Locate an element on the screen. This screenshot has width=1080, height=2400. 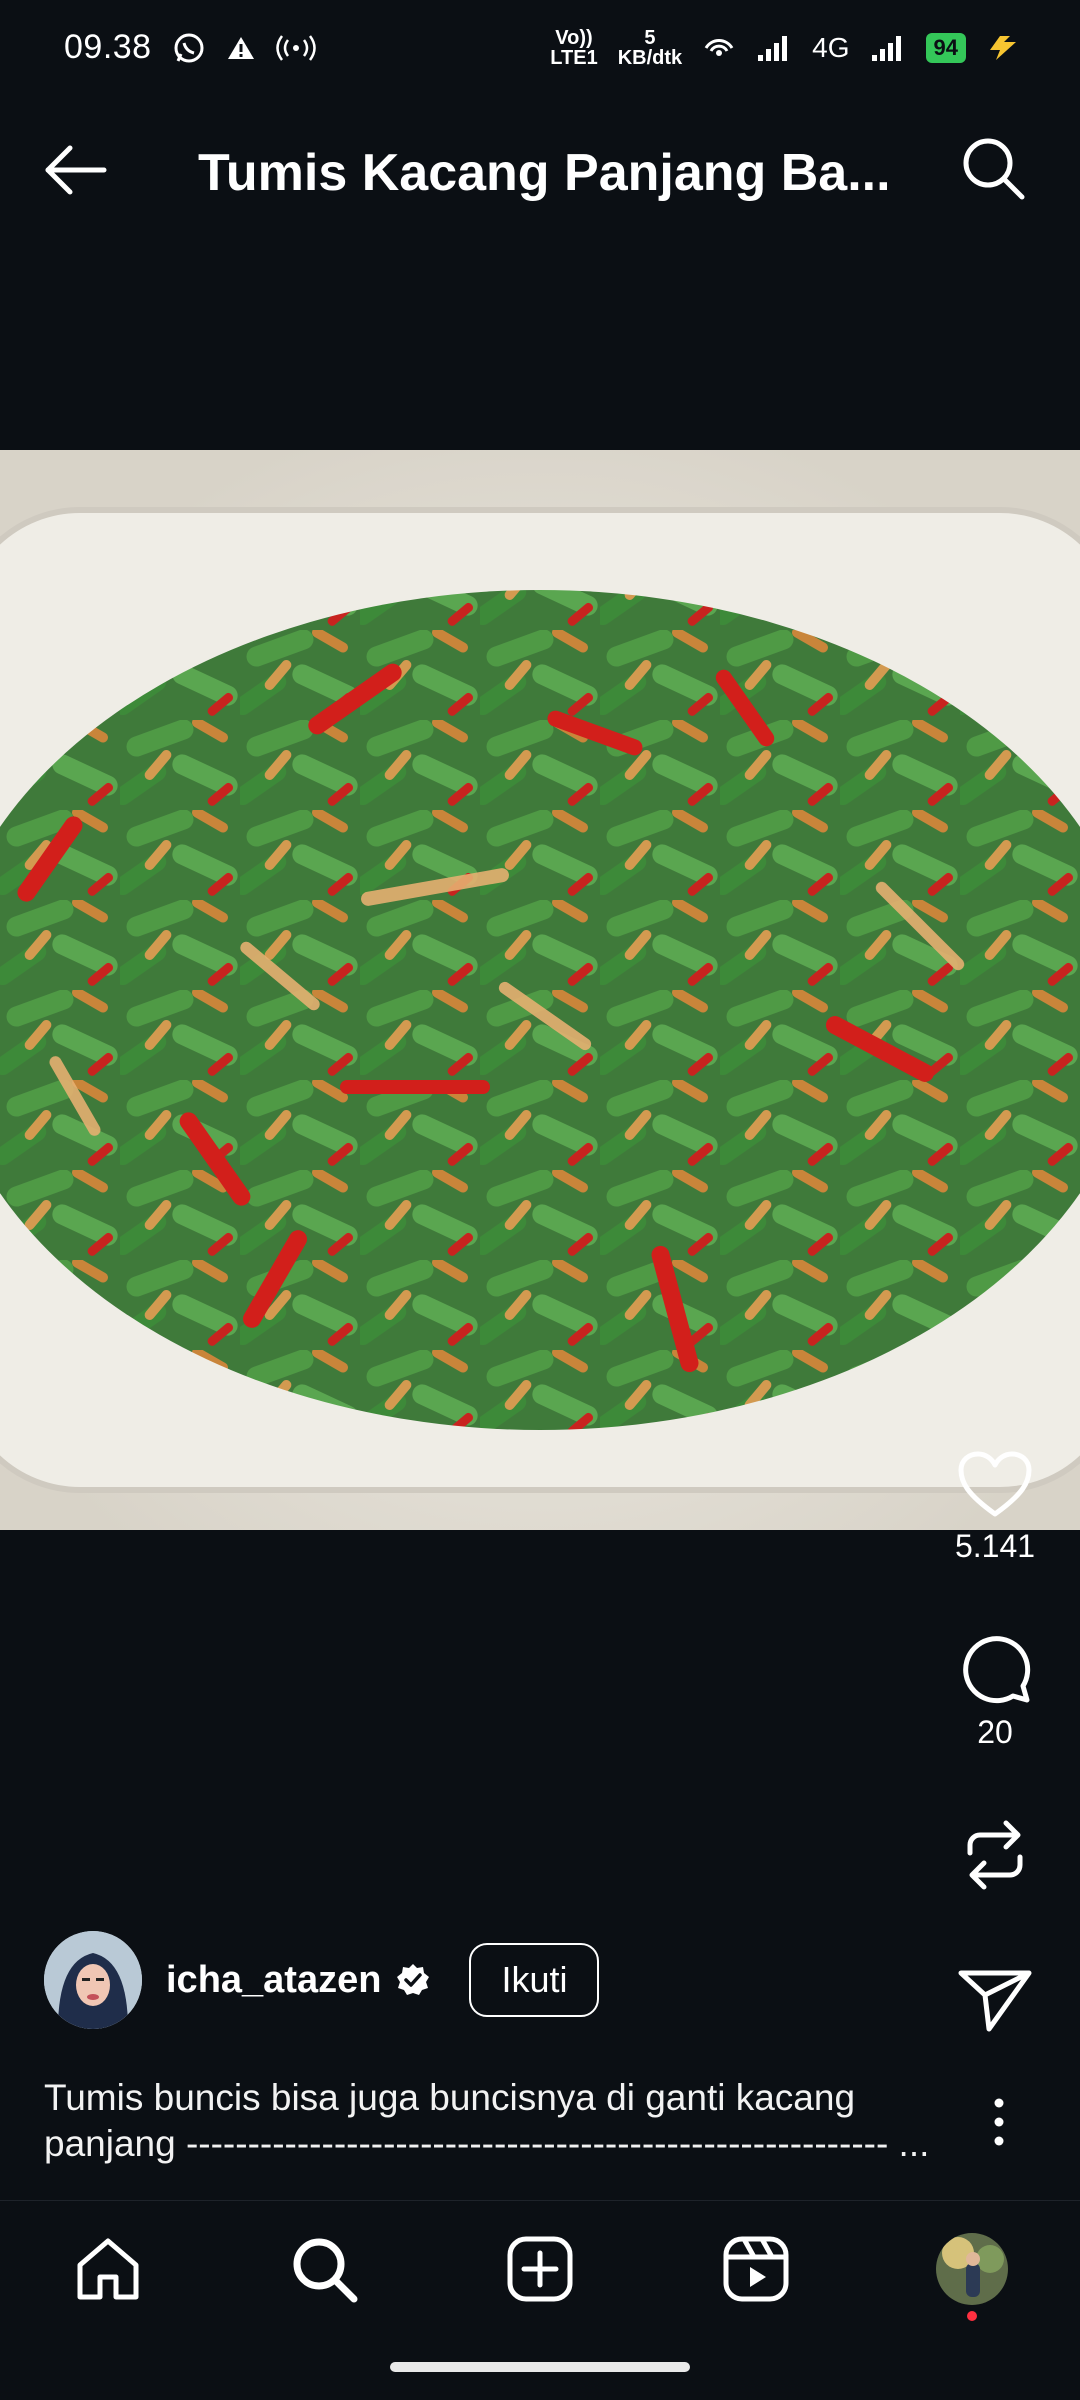
avatar is located at coordinates (93, 1980).